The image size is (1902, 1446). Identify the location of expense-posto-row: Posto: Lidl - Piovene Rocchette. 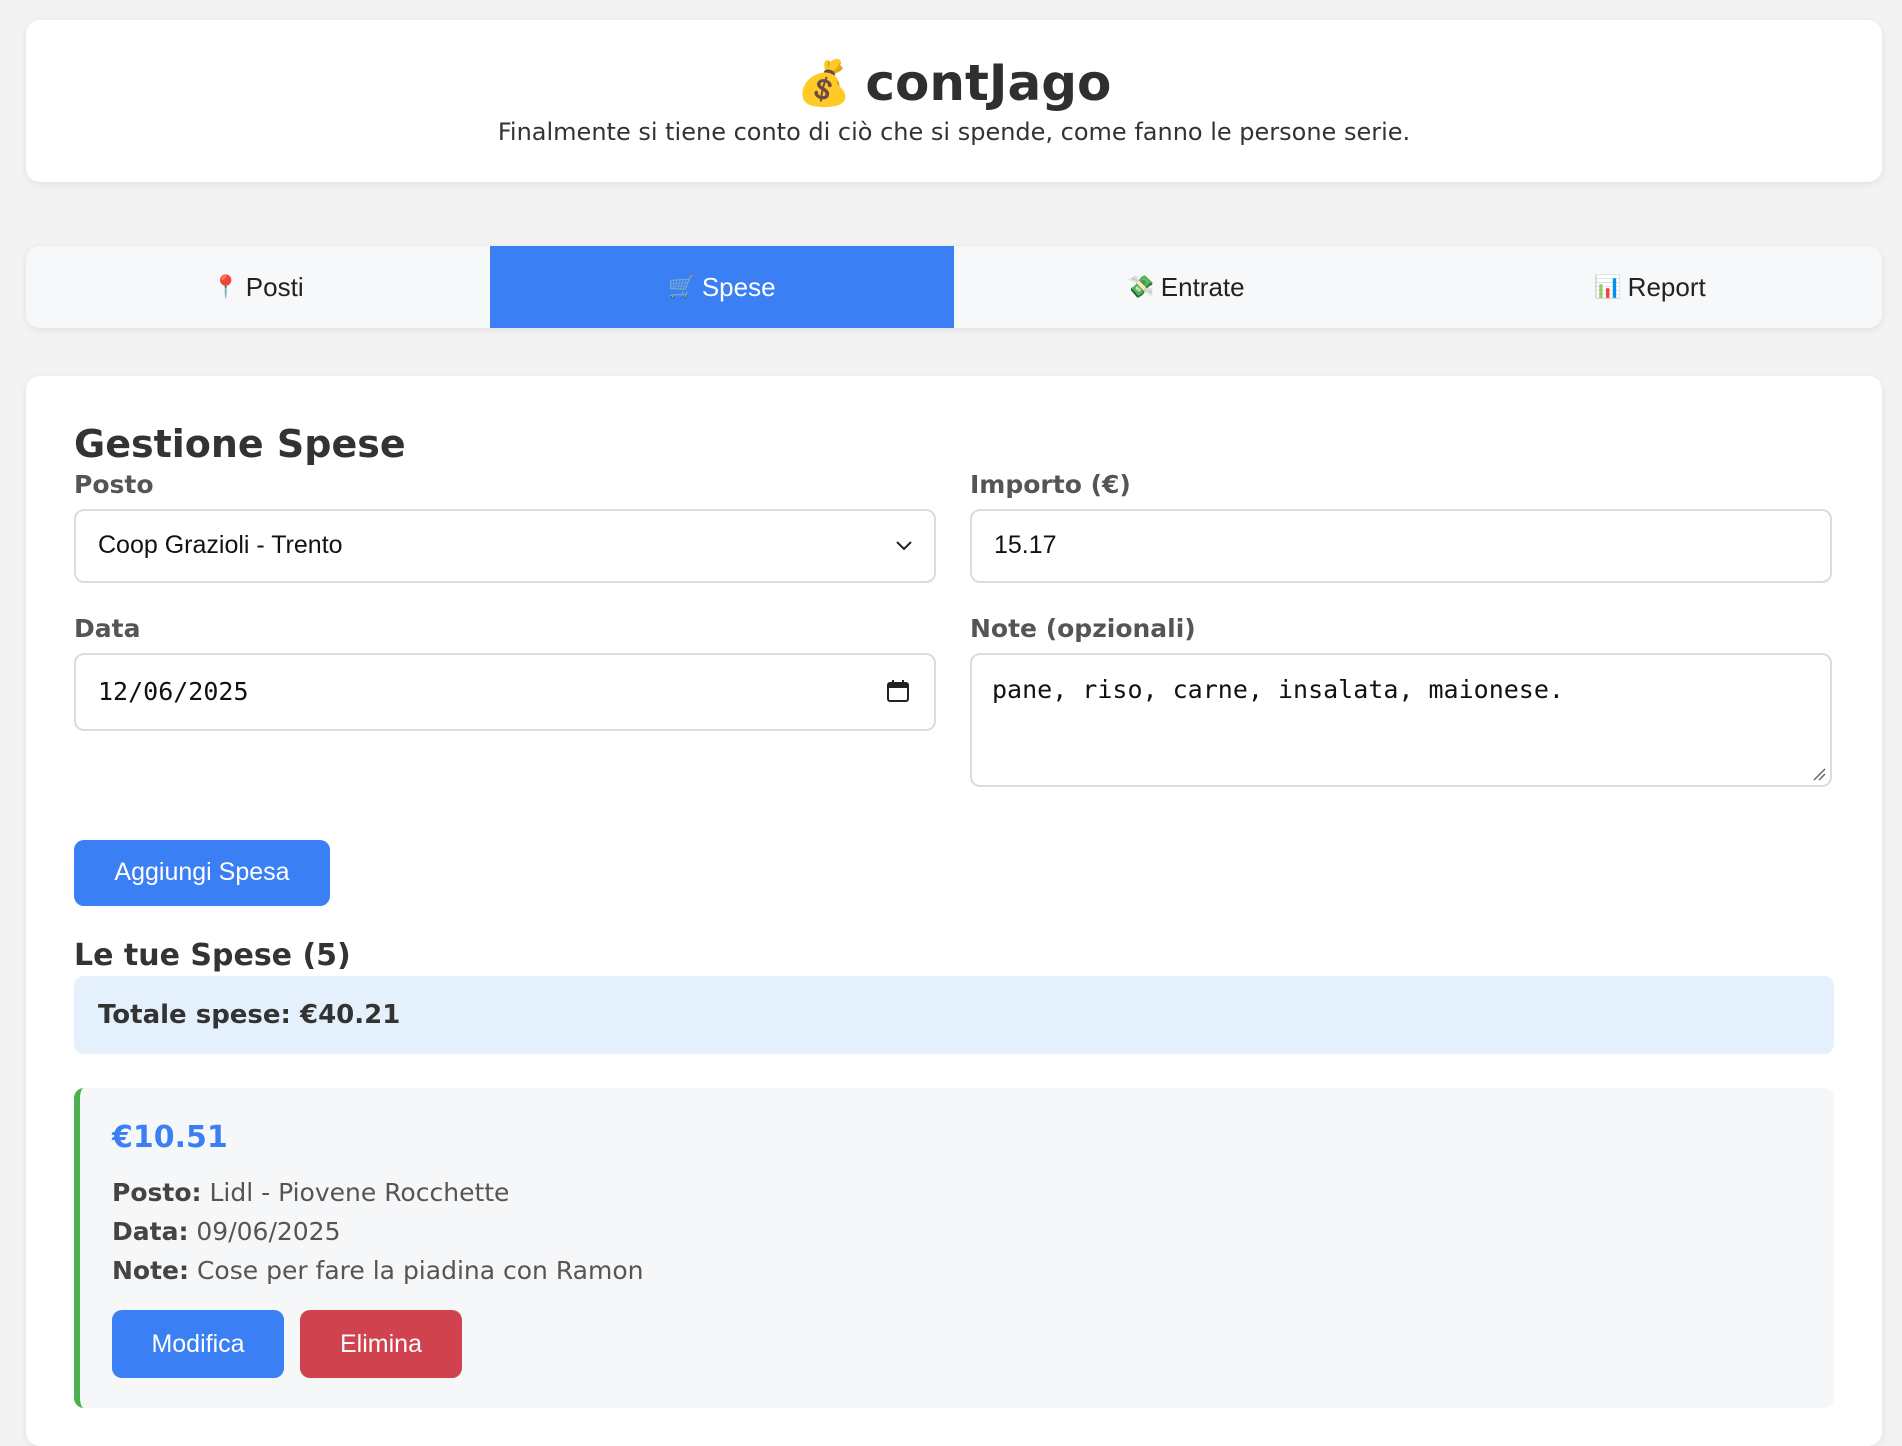
(957, 1192).